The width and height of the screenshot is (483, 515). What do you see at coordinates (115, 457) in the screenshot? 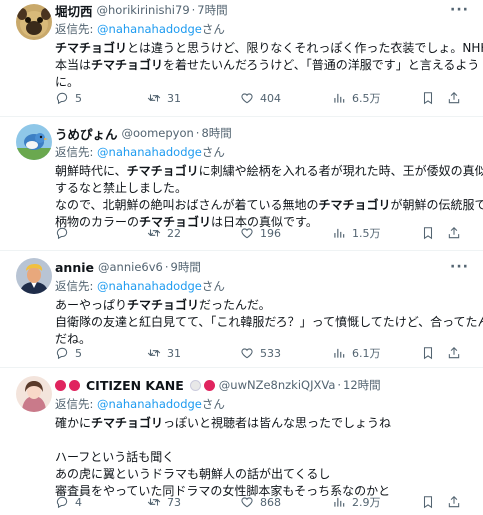
I see `text-segment: ハーフという話も聞く` at bounding box center [115, 457].